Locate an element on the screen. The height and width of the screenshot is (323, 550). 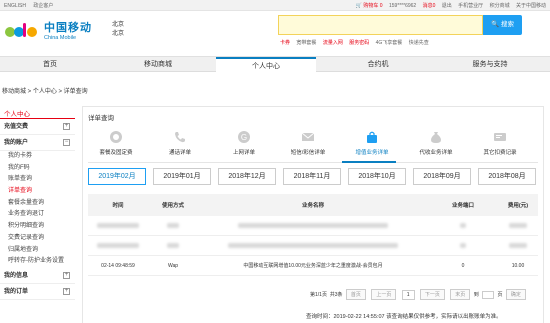
sidebar-item-detail: 详单查询 is located at coordinates (37, 192).